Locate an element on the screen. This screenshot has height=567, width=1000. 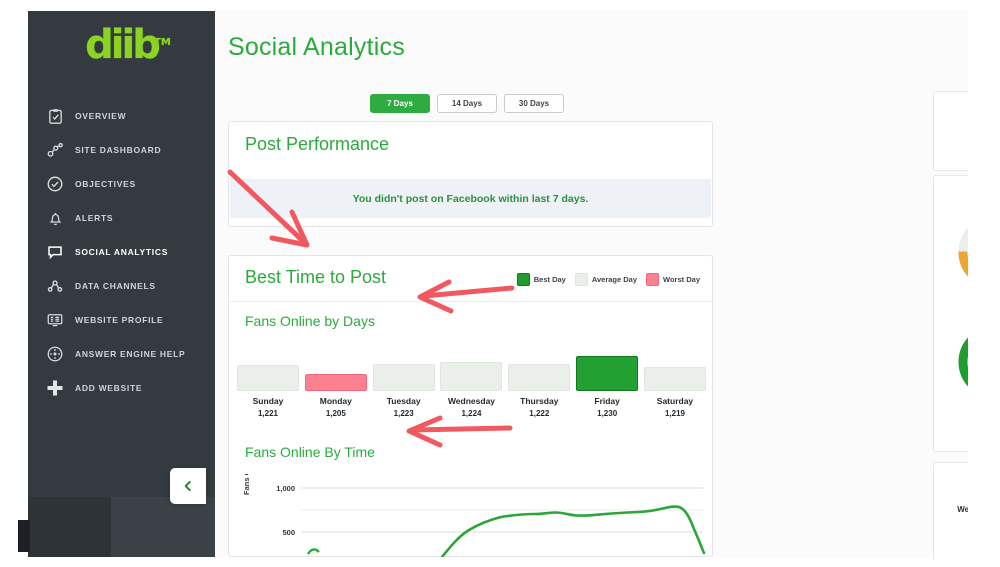
sidebar-item-label: ALERTS is located at coordinates (94, 218).